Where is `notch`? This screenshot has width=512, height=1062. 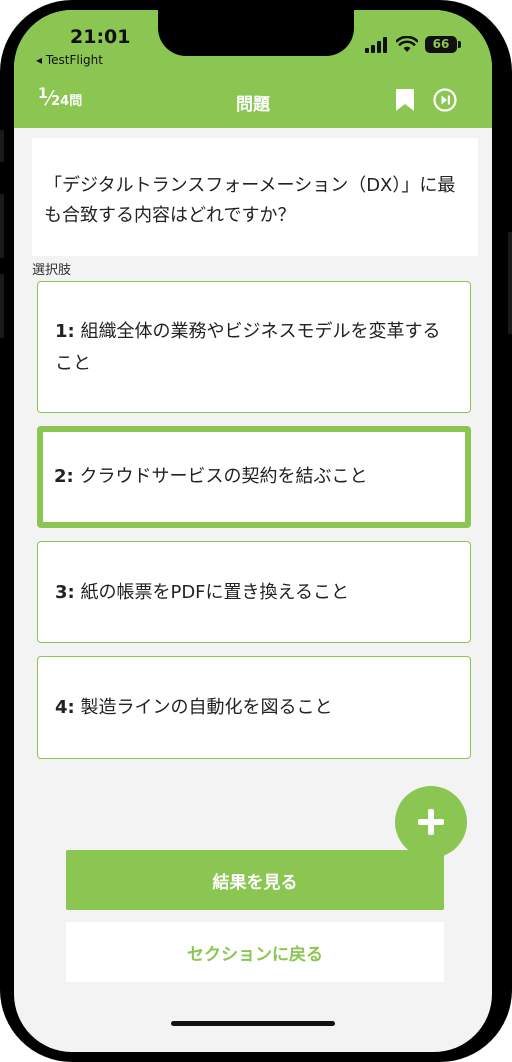 notch is located at coordinates (256, 33).